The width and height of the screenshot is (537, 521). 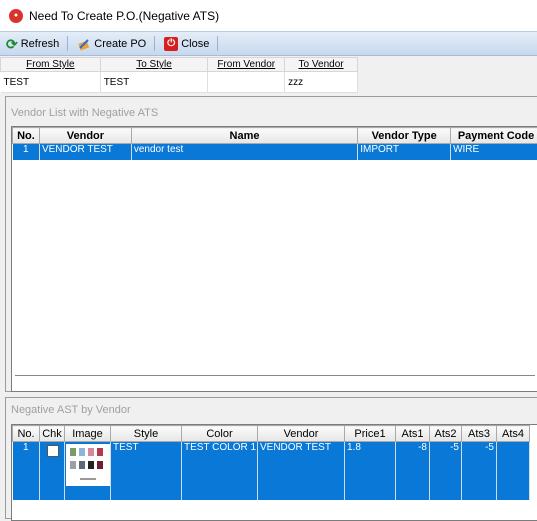 What do you see at coordinates (479, 471) in the screenshot?
I see `ats-row-ats3: -5` at bounding box center [479, 471].